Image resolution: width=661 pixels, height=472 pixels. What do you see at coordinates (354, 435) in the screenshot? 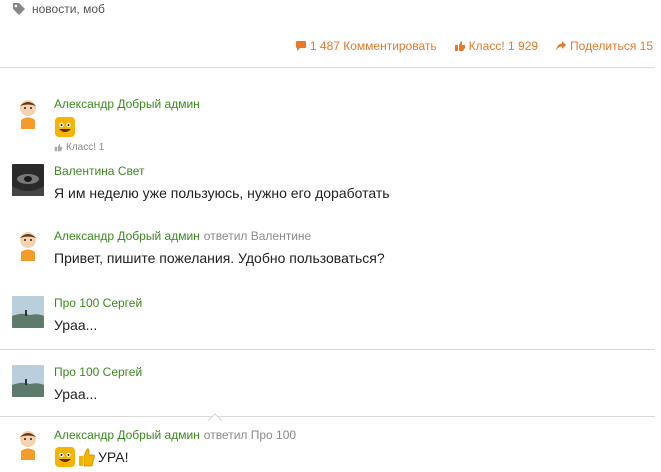
I see `author-line: Александр Добрый админ ответил Про 100` at bounding box center [354, 435].